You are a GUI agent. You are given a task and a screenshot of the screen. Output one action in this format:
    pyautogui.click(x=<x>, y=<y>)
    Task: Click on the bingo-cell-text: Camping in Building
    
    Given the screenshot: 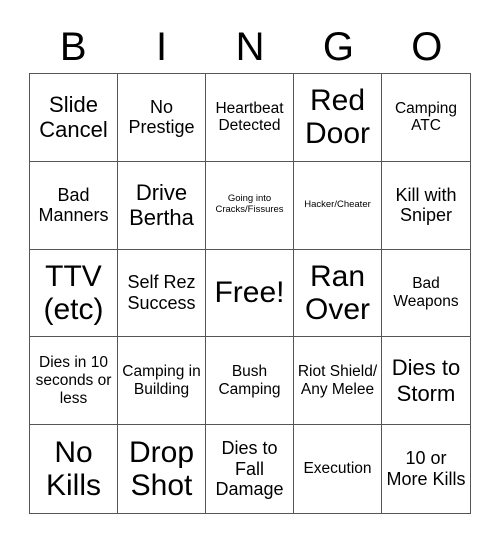 What is the action you would take?
    pyautogui.click(x=161, y=380)
    